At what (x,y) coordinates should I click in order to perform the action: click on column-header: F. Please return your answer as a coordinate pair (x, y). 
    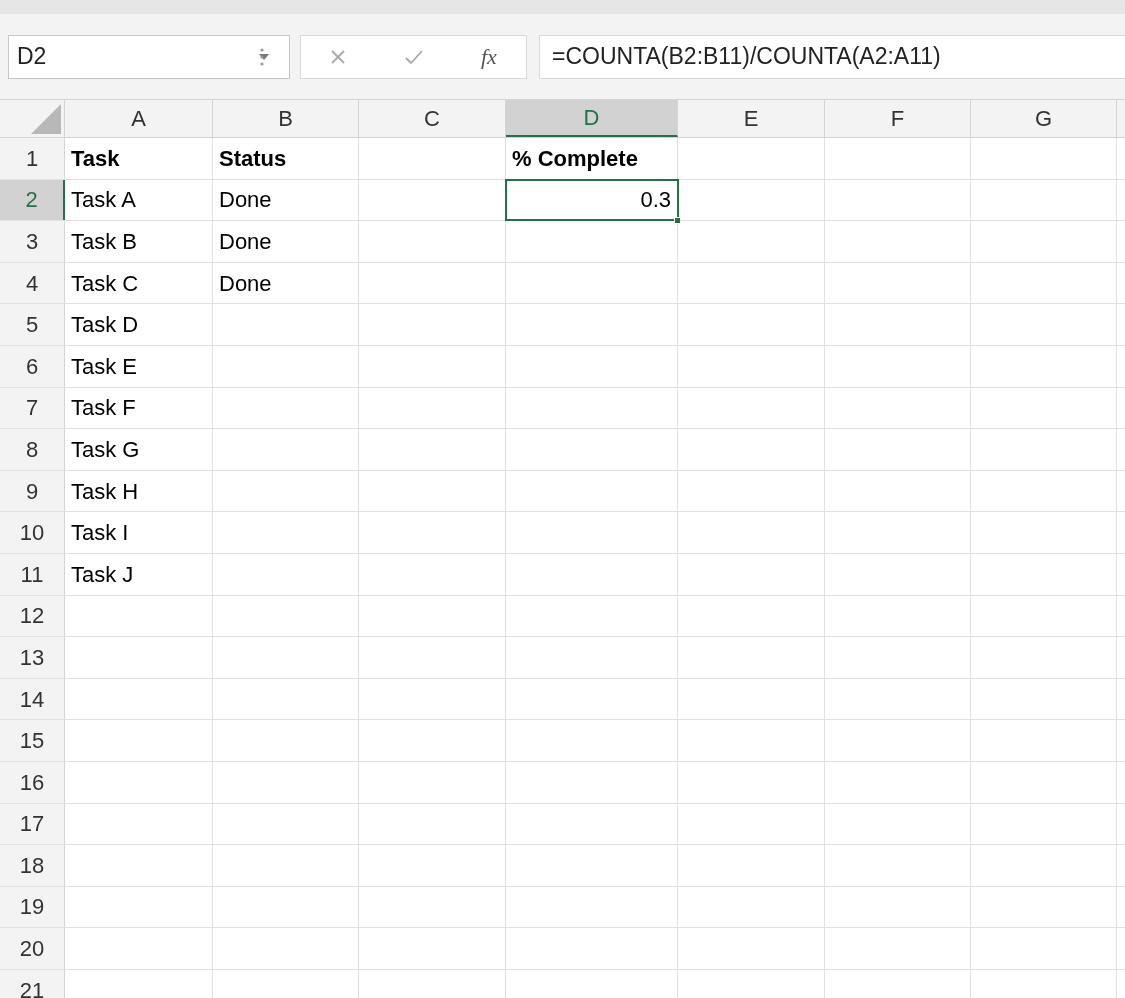
    Looking at the image, I should click on (898, 118).